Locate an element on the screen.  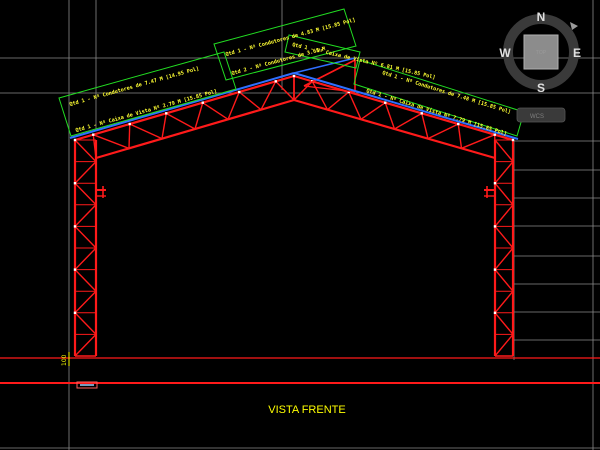
roof-line-left is located at coordinates (182, 105).